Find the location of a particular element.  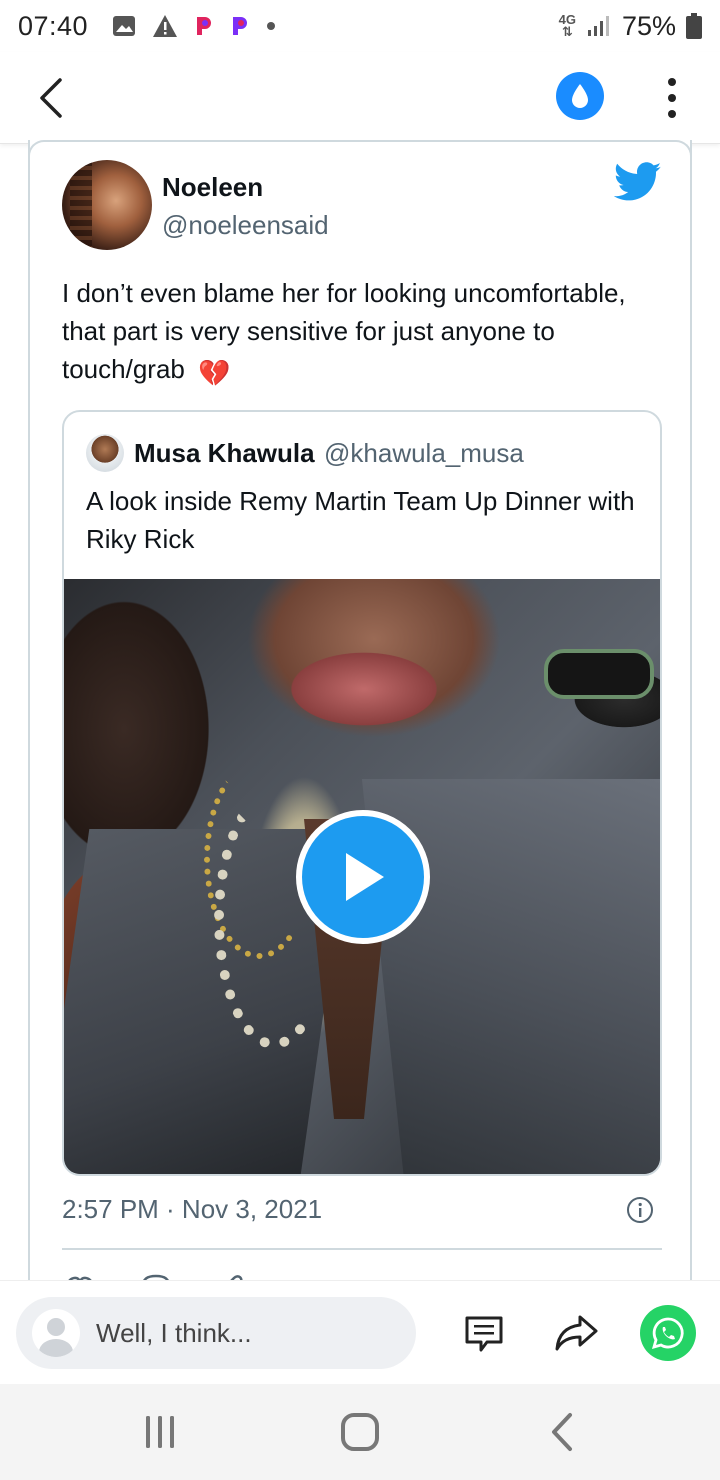

more-options-button is located at coordinates (672, 98).